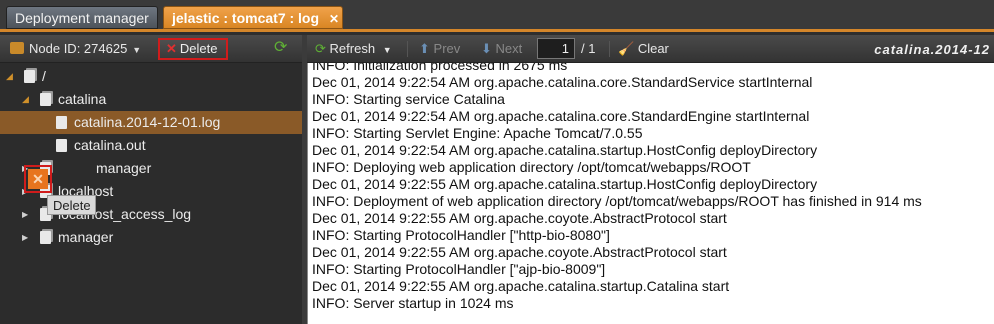  I want to click on delete-tooltip: Delete, so click(71, 205).